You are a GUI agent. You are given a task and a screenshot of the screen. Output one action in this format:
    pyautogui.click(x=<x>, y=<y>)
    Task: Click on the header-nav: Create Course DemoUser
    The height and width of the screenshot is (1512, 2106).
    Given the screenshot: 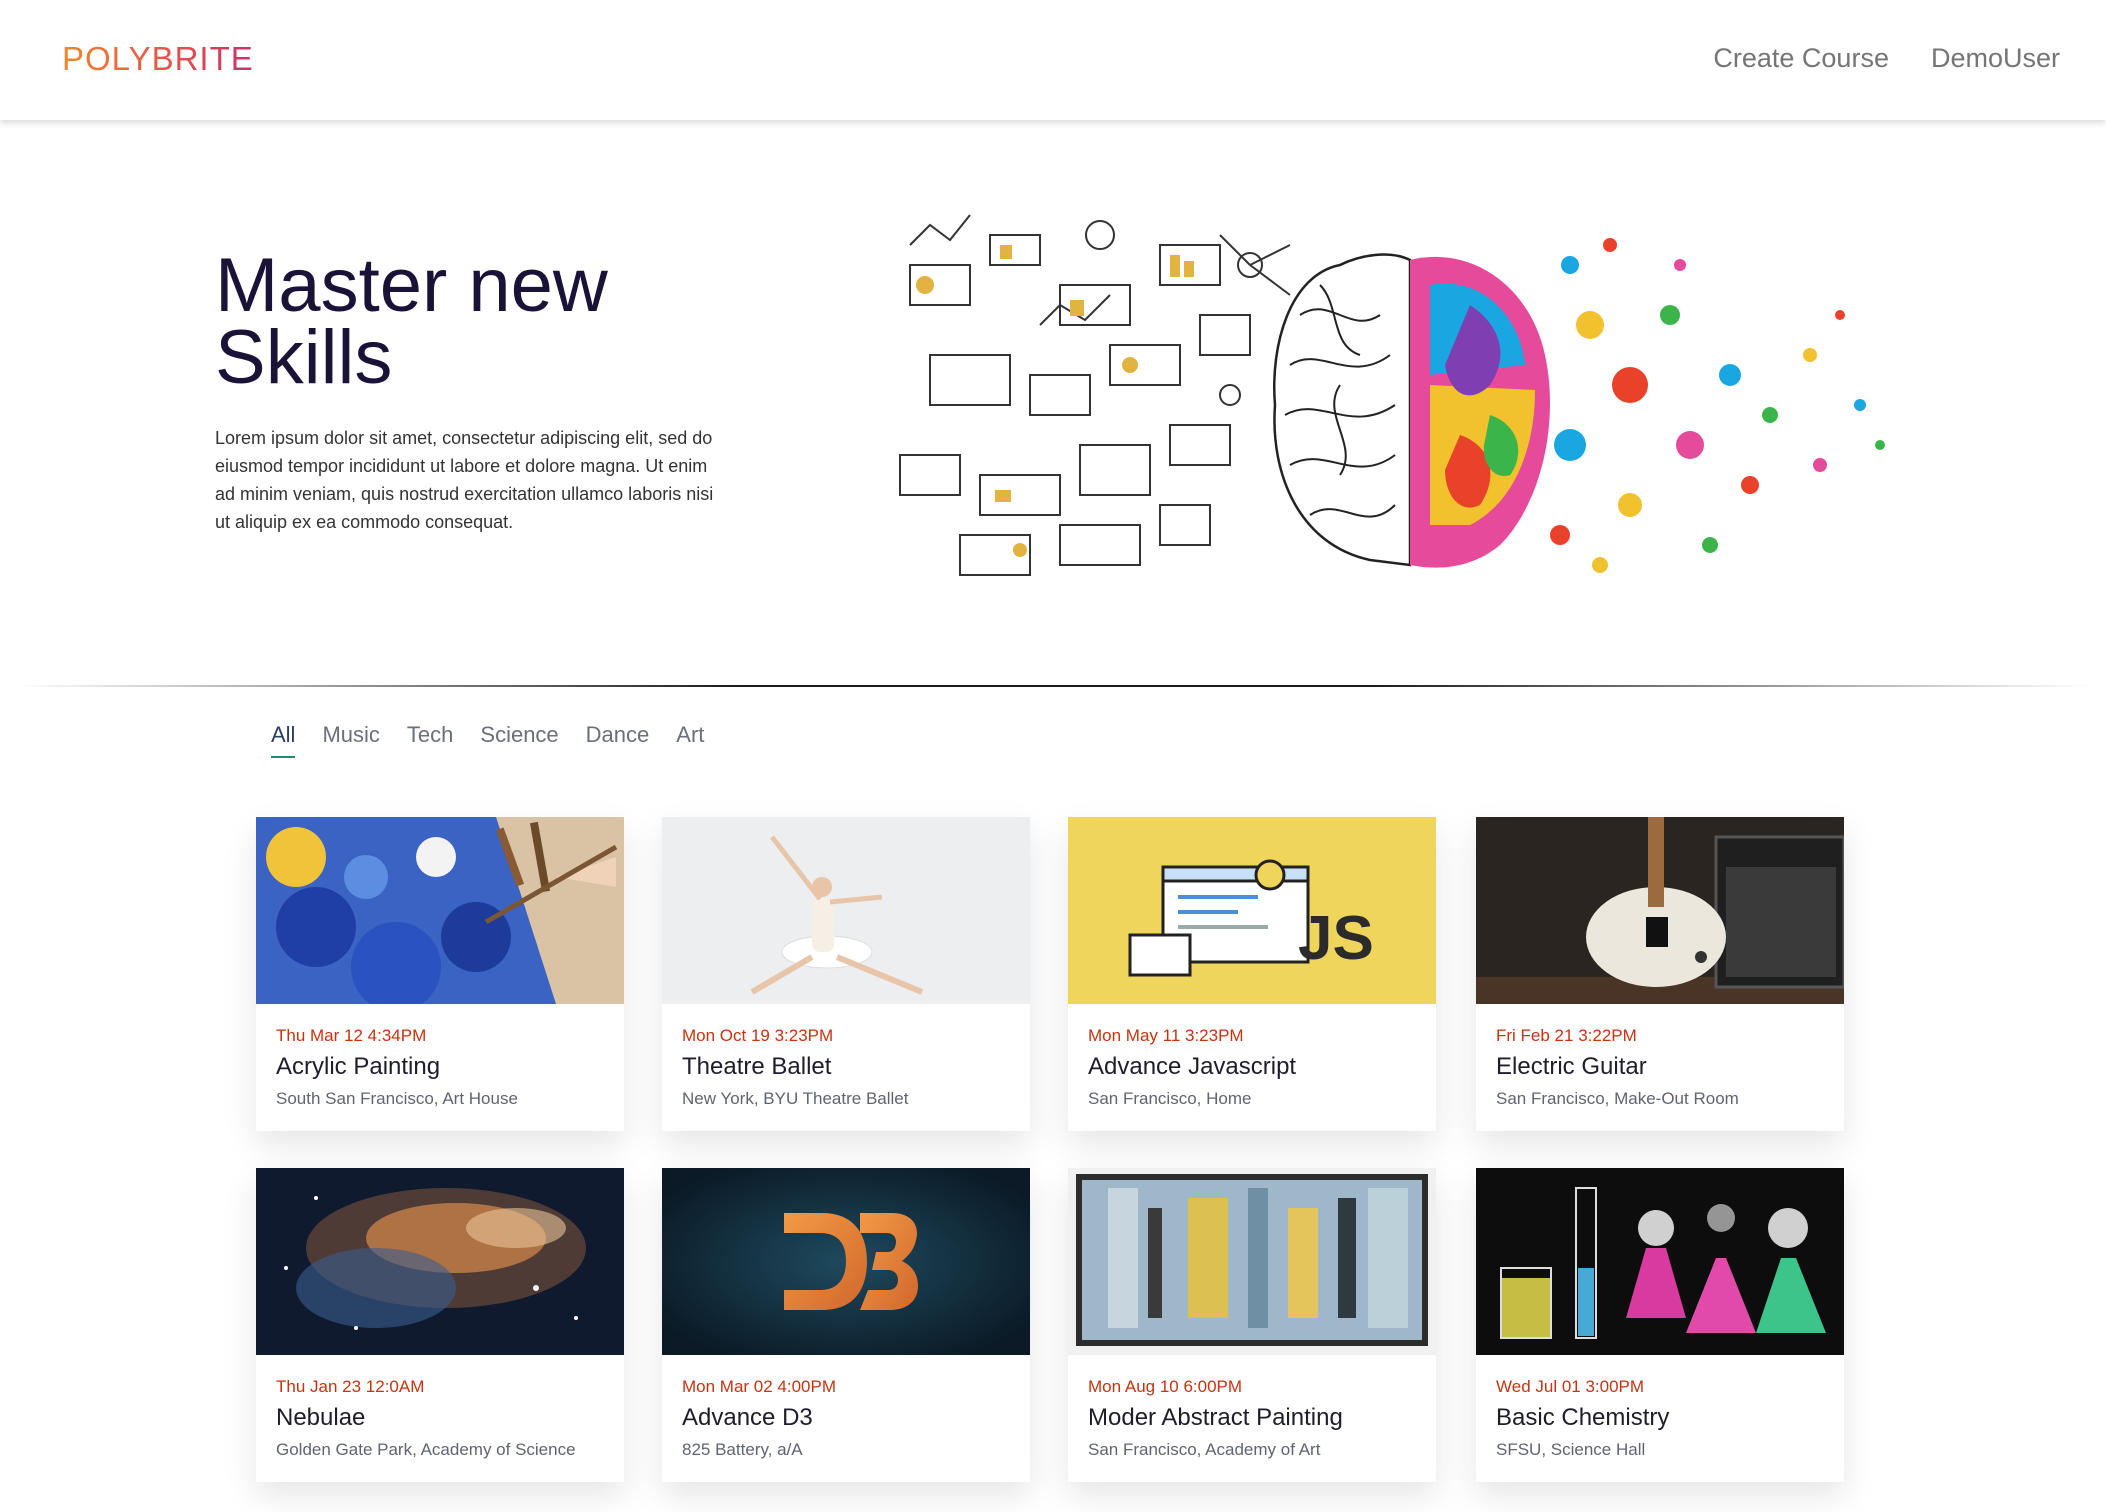 What is the action you would take?
    pyautogui.click(x=1886, y=58)
    